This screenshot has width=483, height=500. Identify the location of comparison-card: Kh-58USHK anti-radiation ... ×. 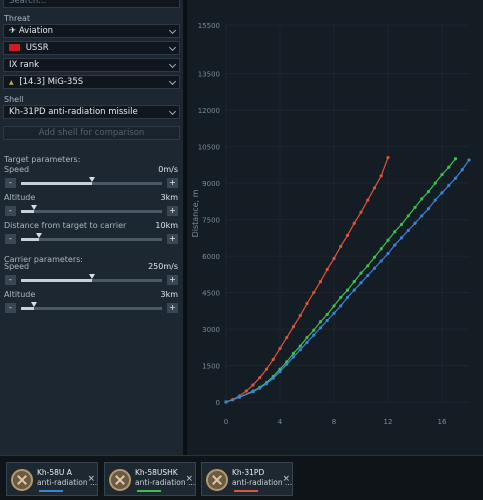
(150, 479).